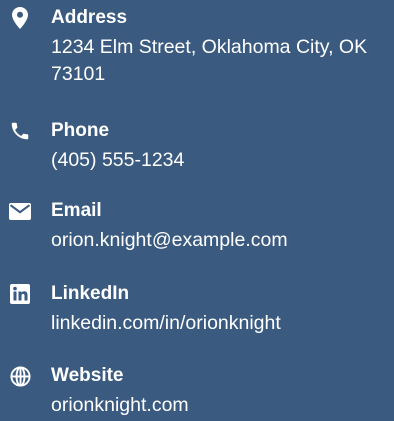 The width and height of the screenshot is (394, 421). What do you see at coordinates (20, 376) in the screenshot?
I see `globe-icon` at bounding box center [20, 376].